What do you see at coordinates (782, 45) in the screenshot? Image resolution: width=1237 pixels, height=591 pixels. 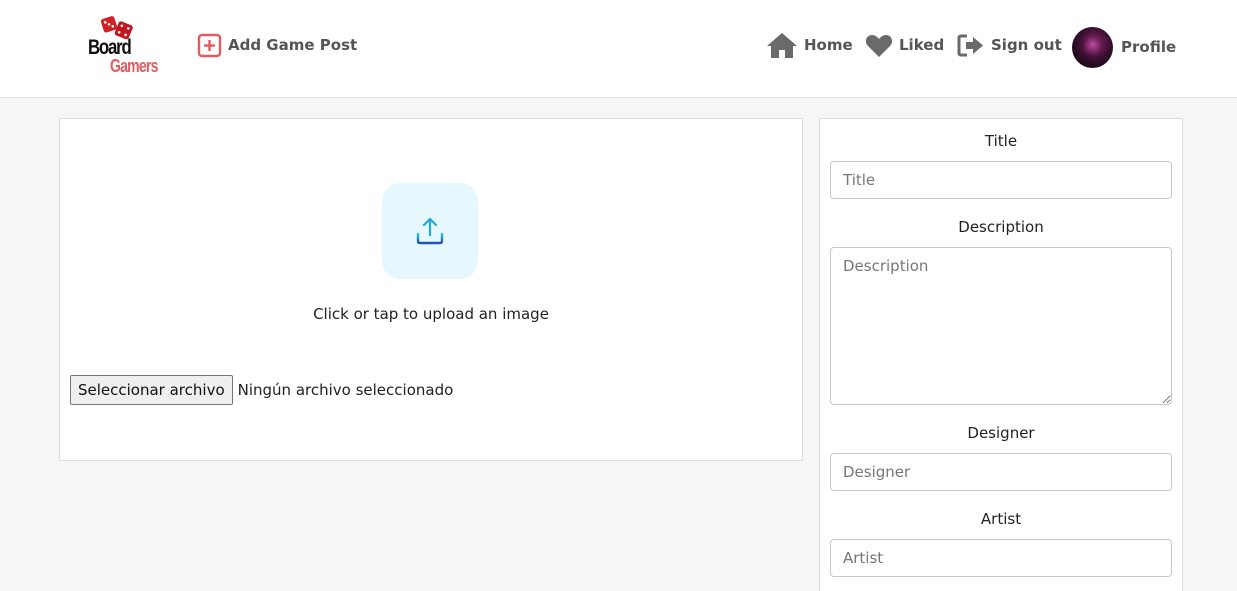 I see `home-icon` at bounding box center [782, 45].